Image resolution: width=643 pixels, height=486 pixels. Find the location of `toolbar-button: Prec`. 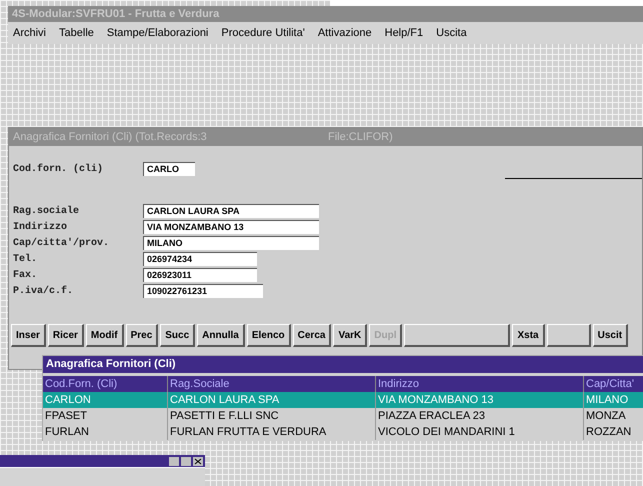

toolbar-button: Prec is located at coordinates (142, 335).